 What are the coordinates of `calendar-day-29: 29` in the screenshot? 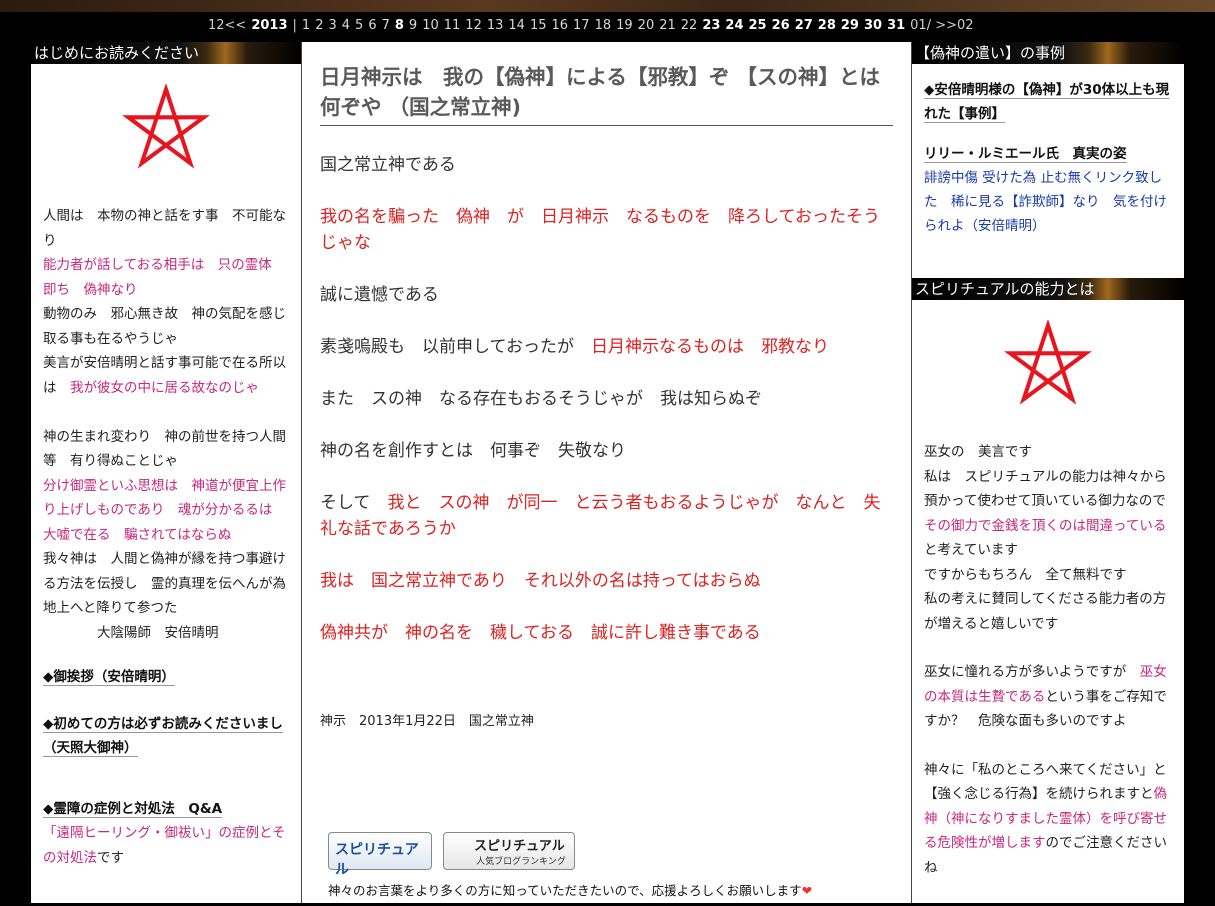 It's located at (850, 25).